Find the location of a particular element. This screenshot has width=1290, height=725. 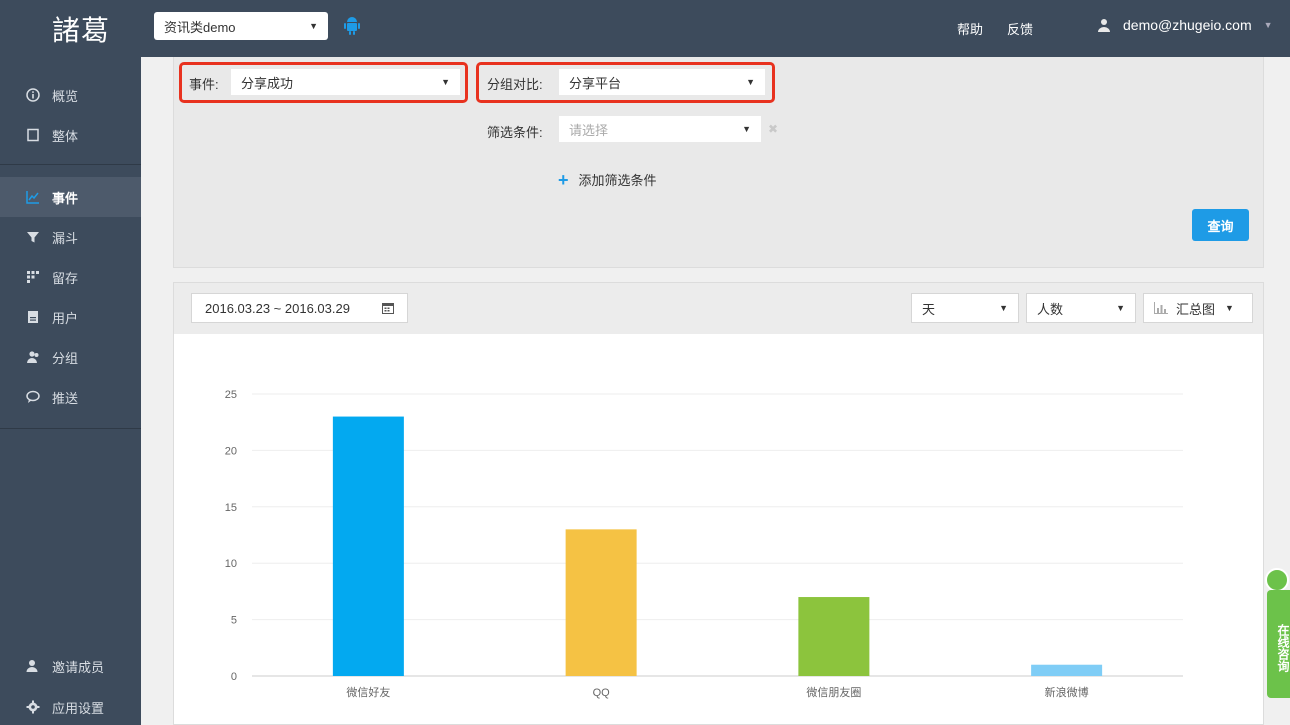

y-tick-label: 10 is located at coordinates (231, 564).